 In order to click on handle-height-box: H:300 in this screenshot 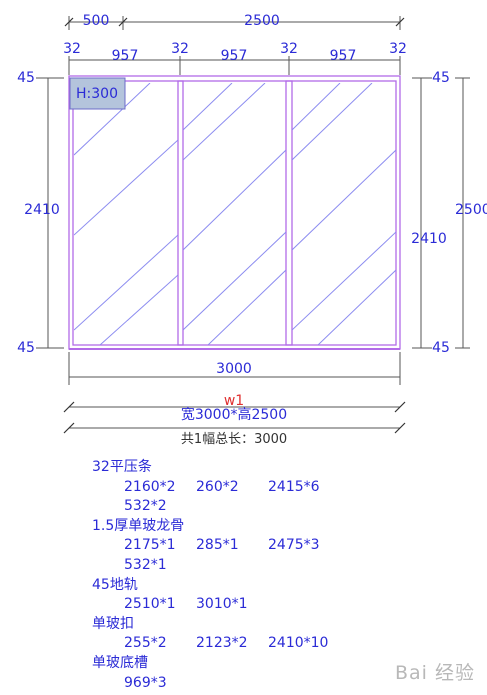, I will do `click(97, 93)`.